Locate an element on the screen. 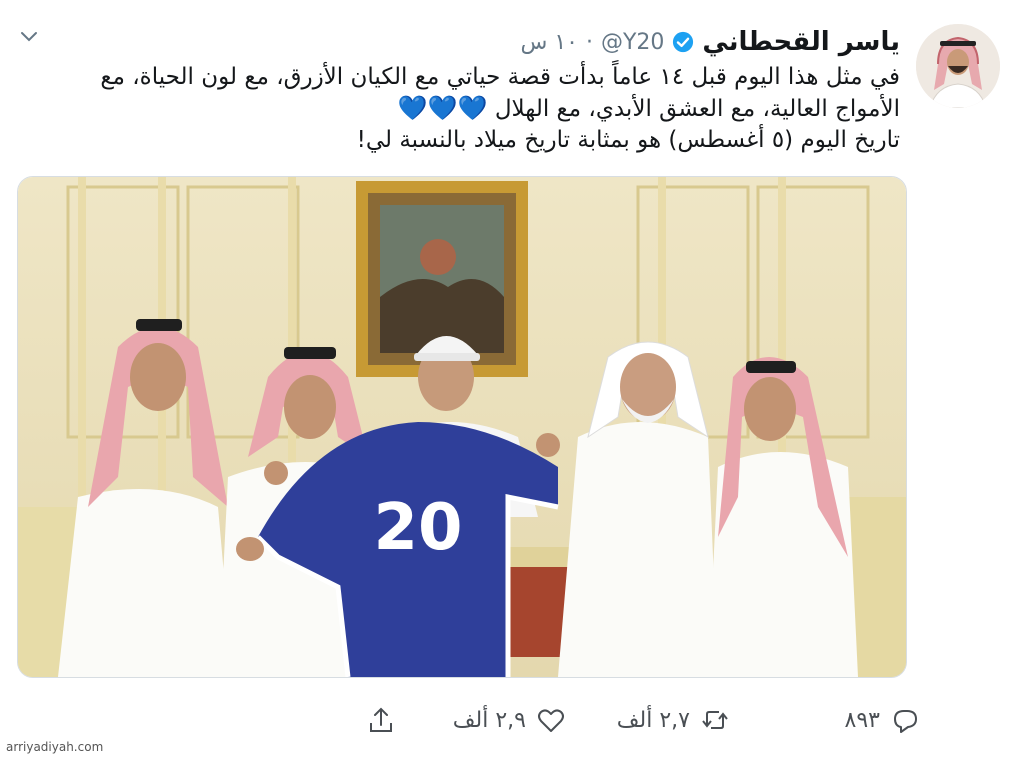 This screenshot has width=1024, height=758. retweet-count: ٢,٧ ألف is located at coordinates (653, 720).